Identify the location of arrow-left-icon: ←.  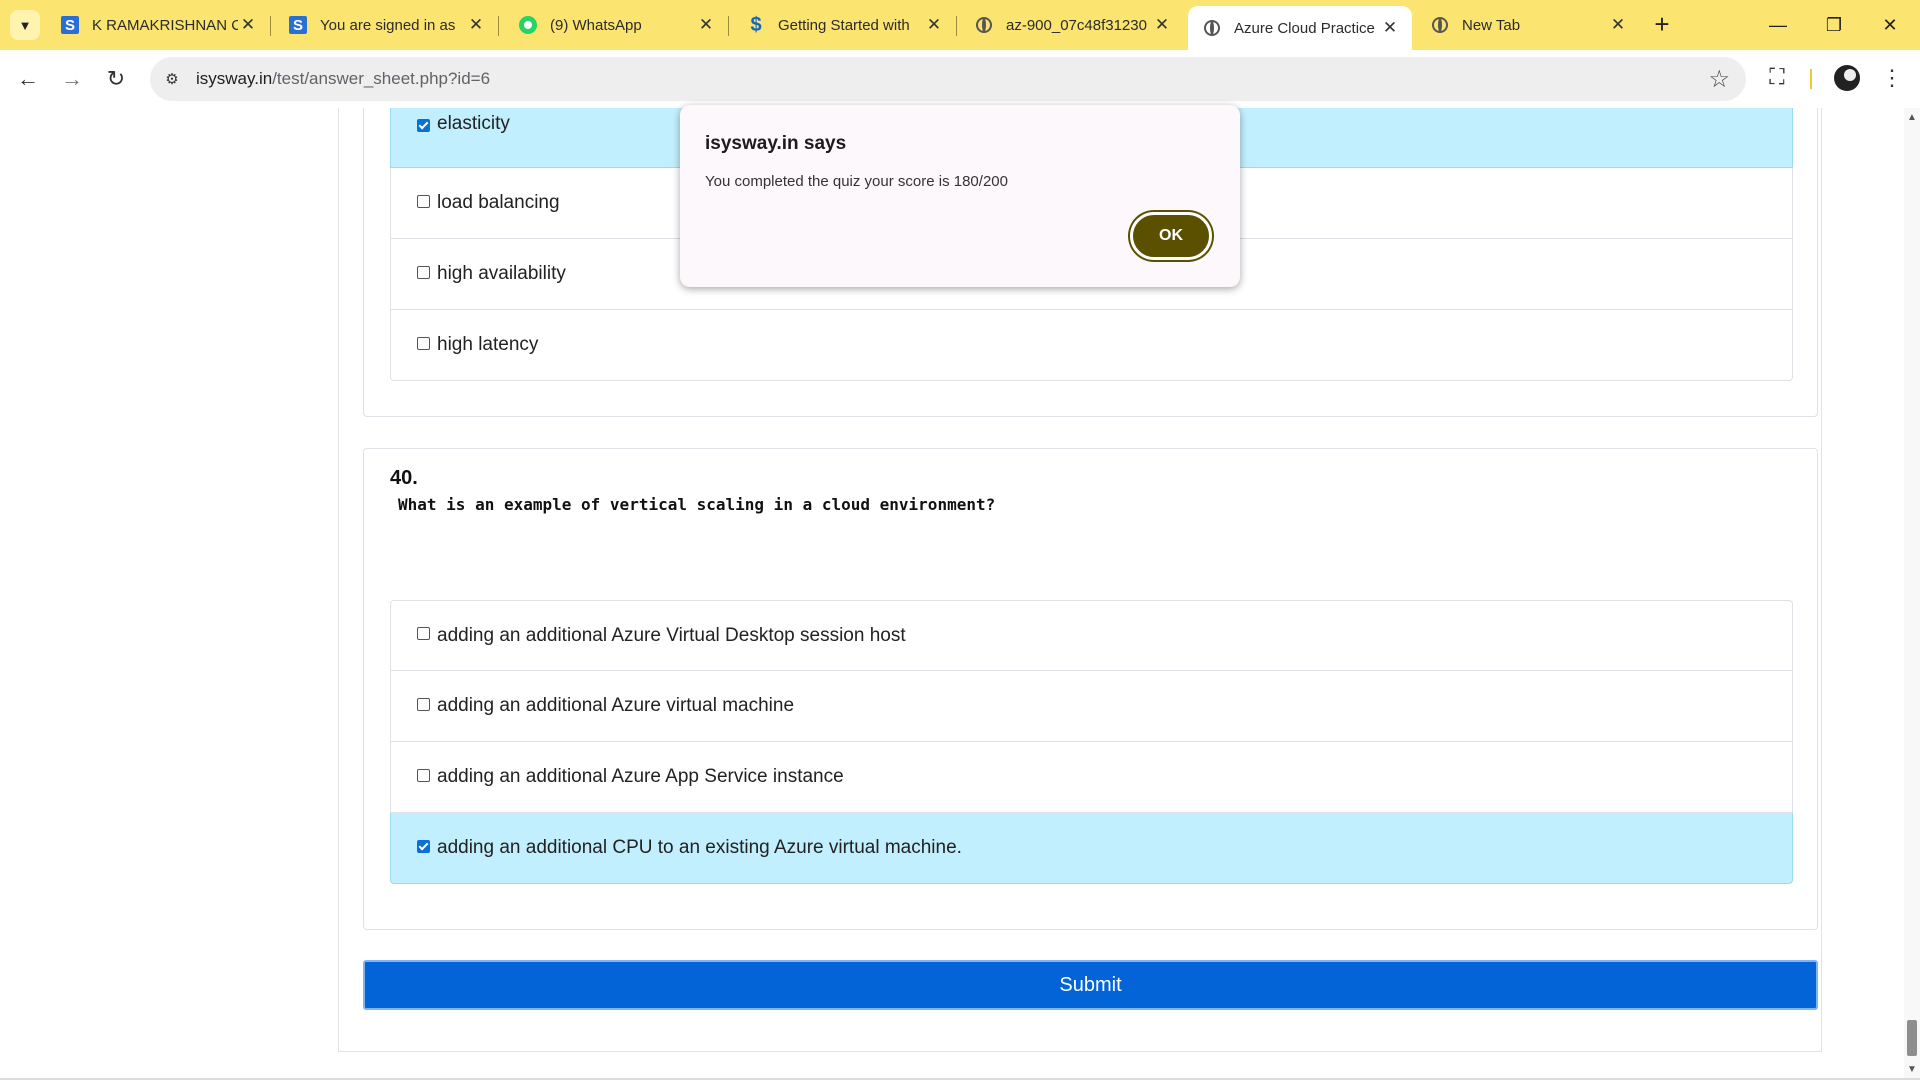
(28, 78).